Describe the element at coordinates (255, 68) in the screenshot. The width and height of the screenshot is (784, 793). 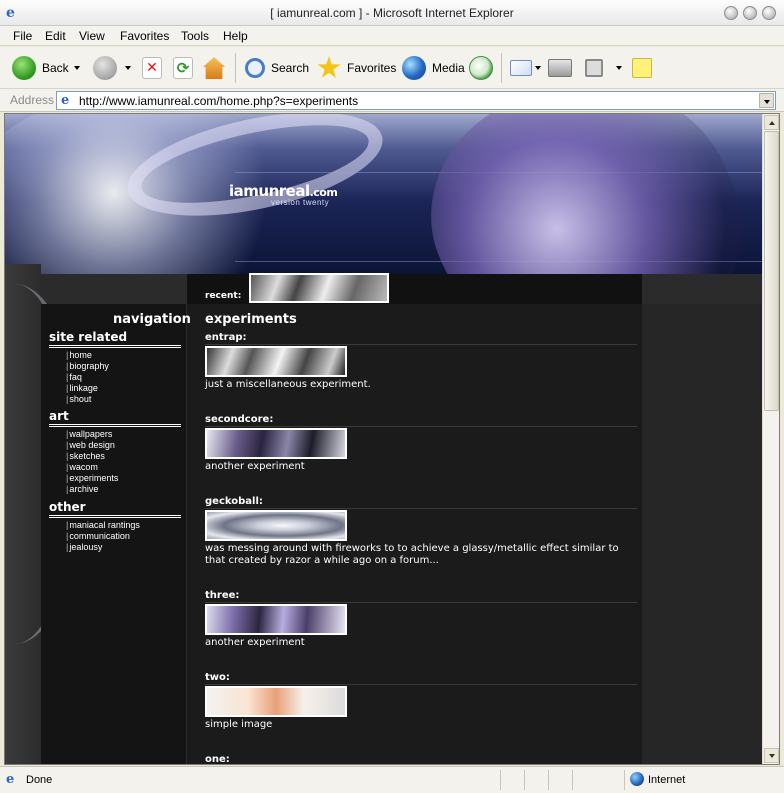
I see `search-icon` at that location.